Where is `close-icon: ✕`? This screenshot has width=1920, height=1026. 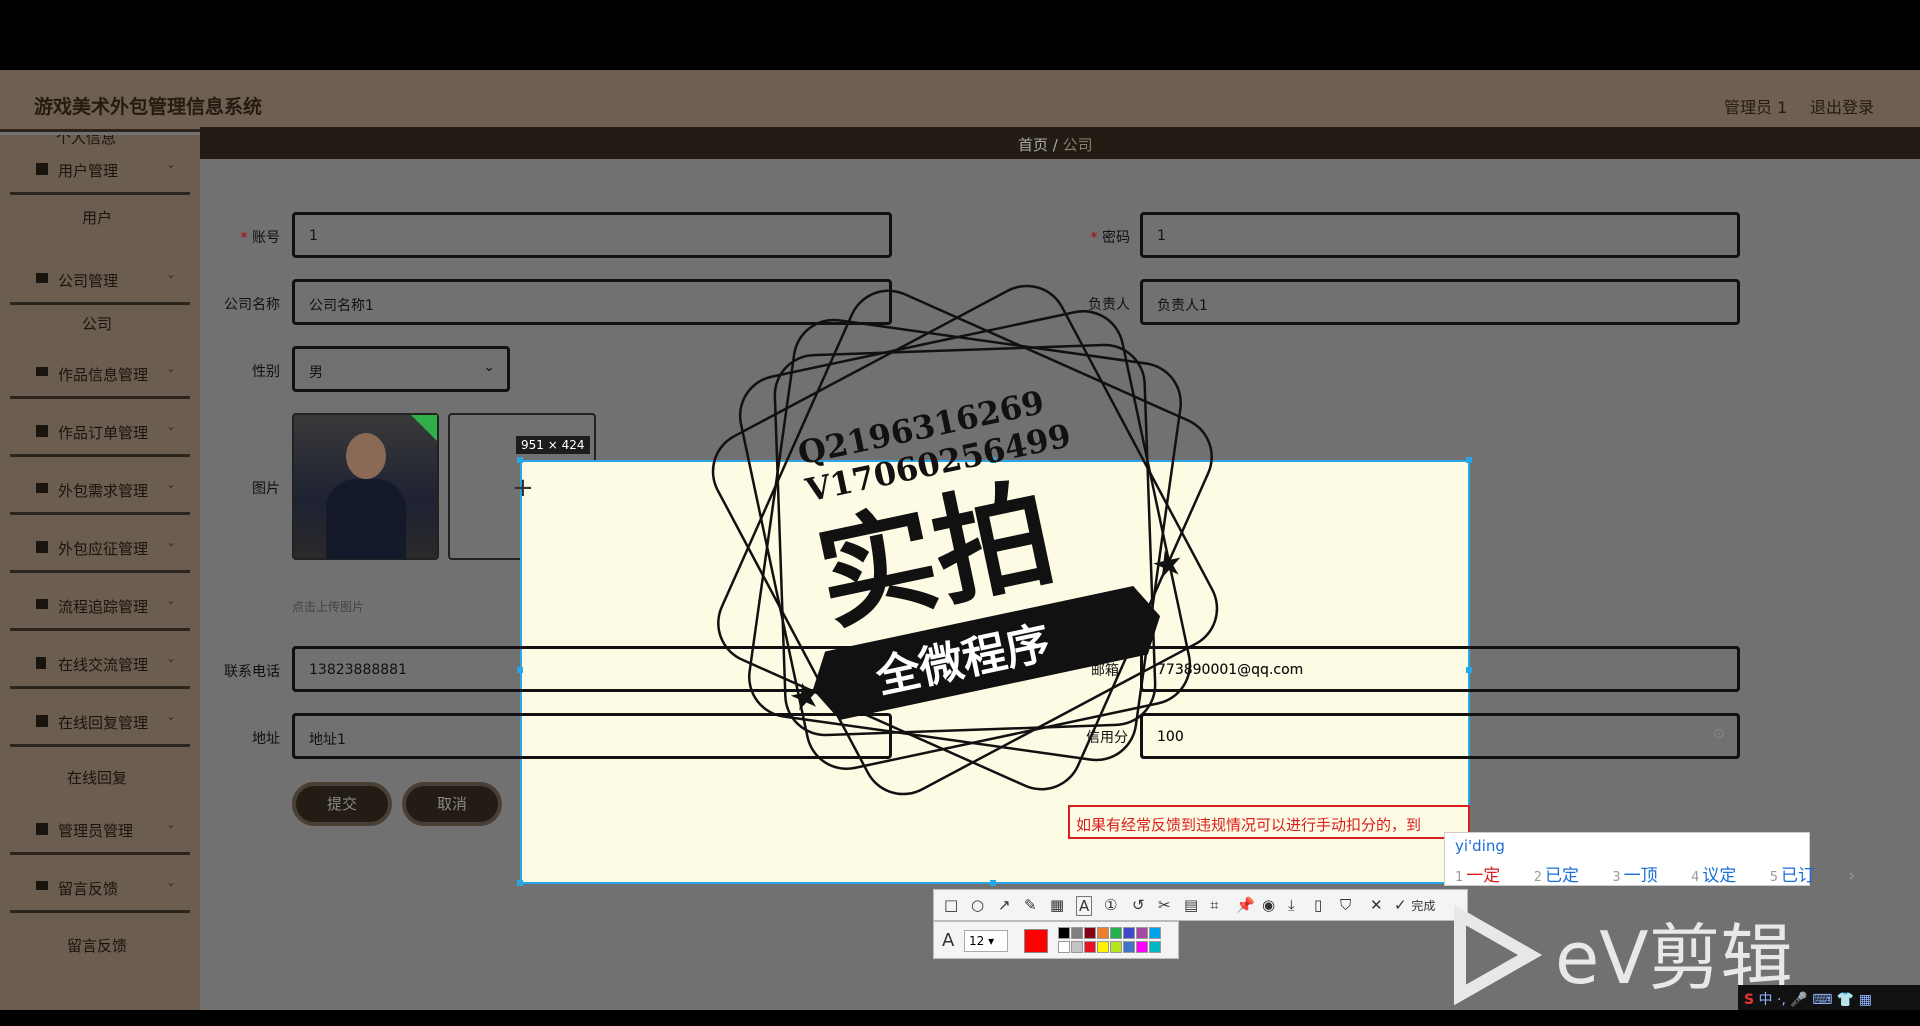 close-icon: ✕ is located at coordinates (1376, 905).